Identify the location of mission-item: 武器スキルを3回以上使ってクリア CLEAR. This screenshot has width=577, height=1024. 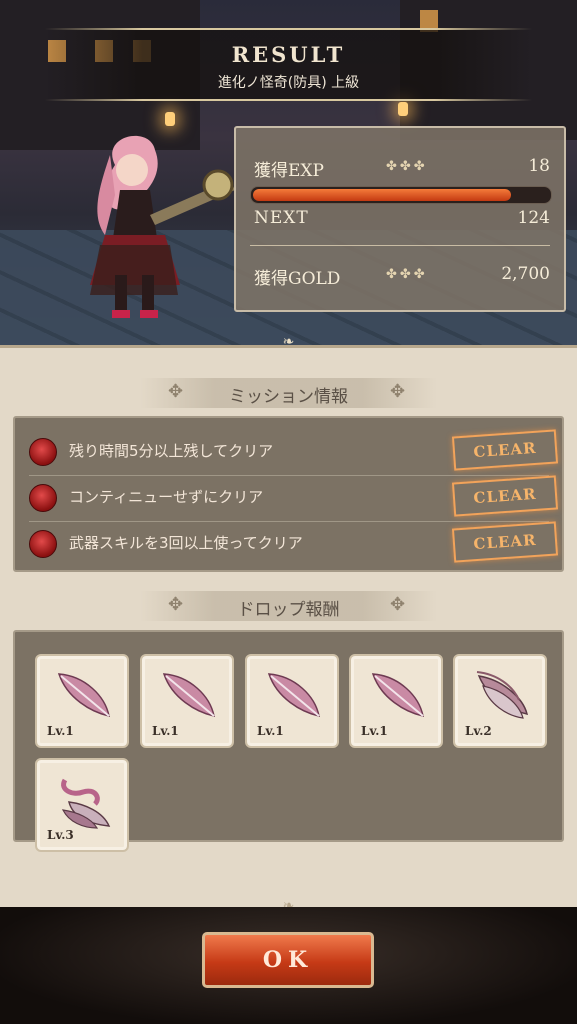
(294, 542).